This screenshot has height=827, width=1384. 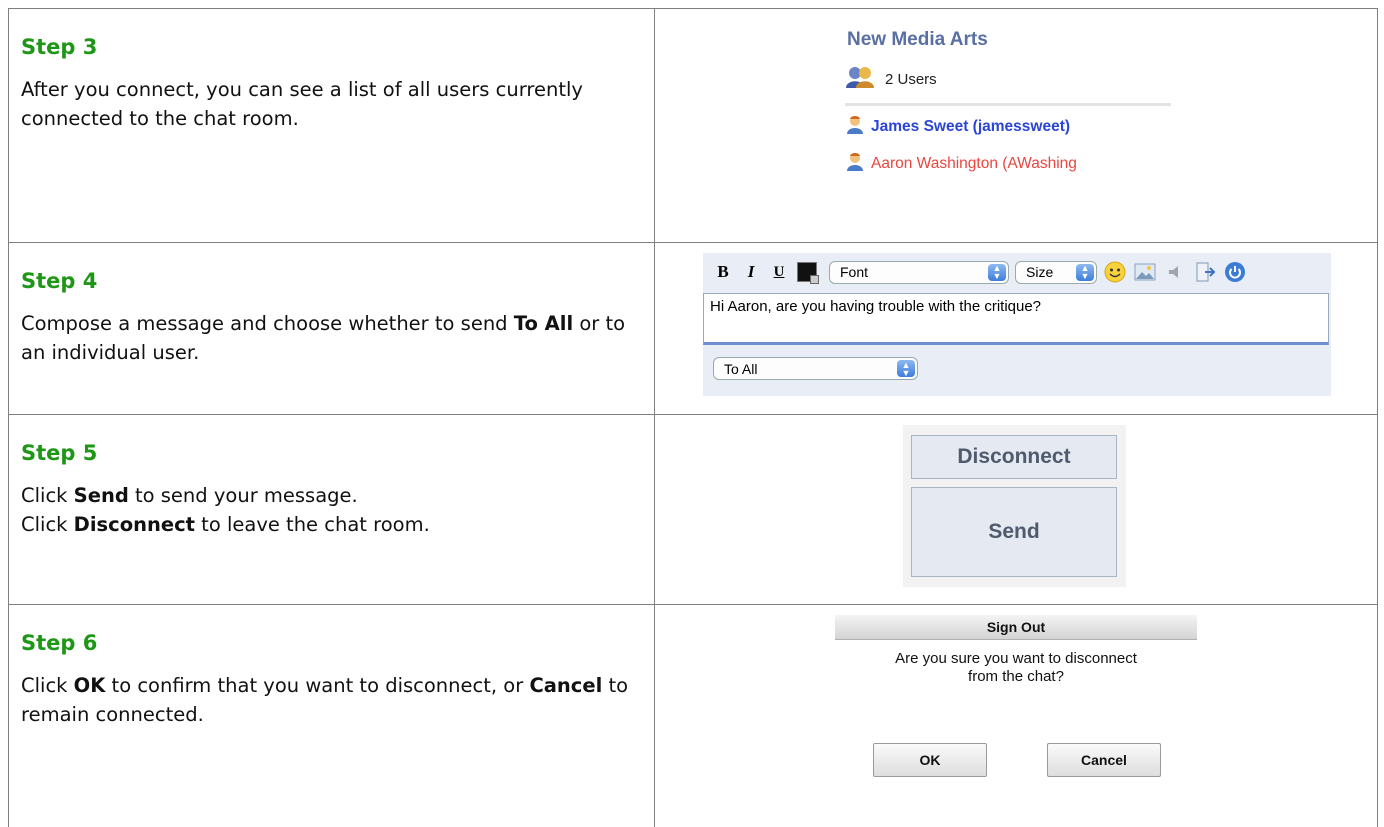 What do you see at coordinates (1056, 272) in the screenshot?
I see `size-select: Size ▲ ▼` at bounding box center [1056, 272].